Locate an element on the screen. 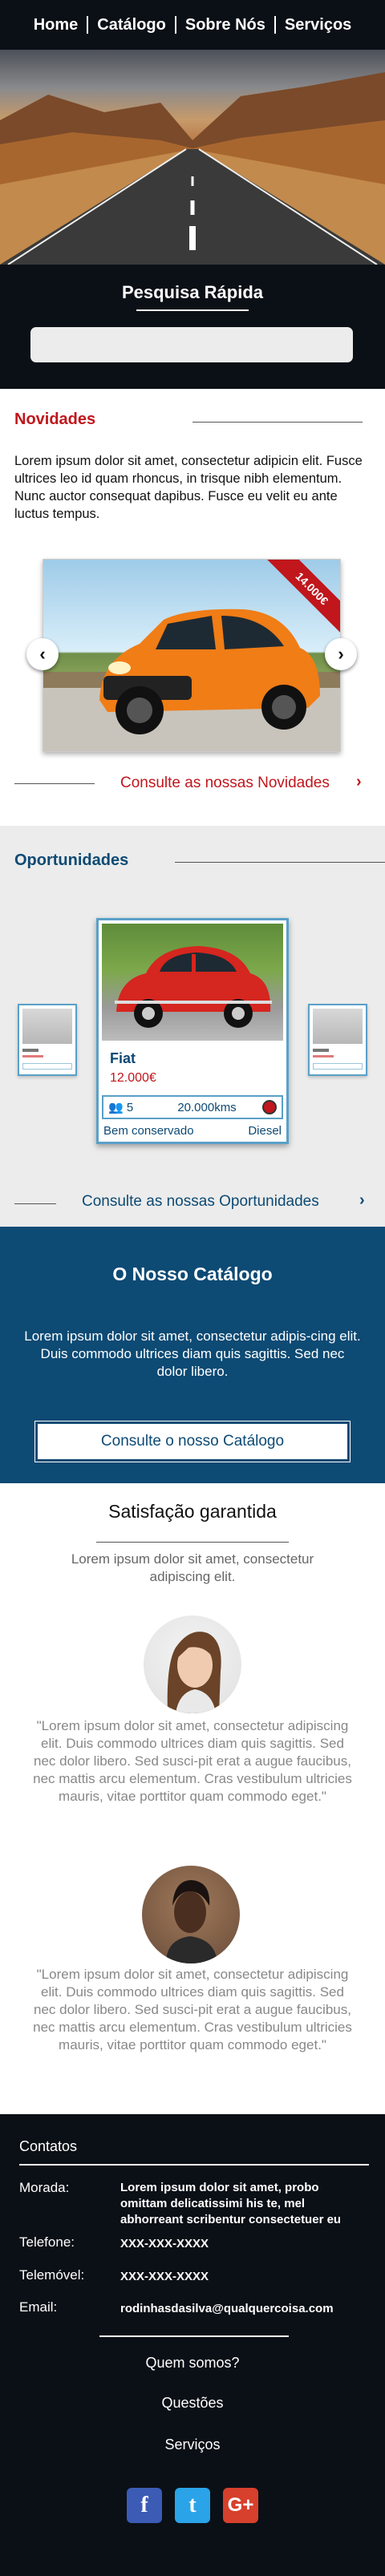 The height and width of the screenshot is (2576, 385). phone-value: XXX-XXX-XXXX is located at coordinates (164, 2243).